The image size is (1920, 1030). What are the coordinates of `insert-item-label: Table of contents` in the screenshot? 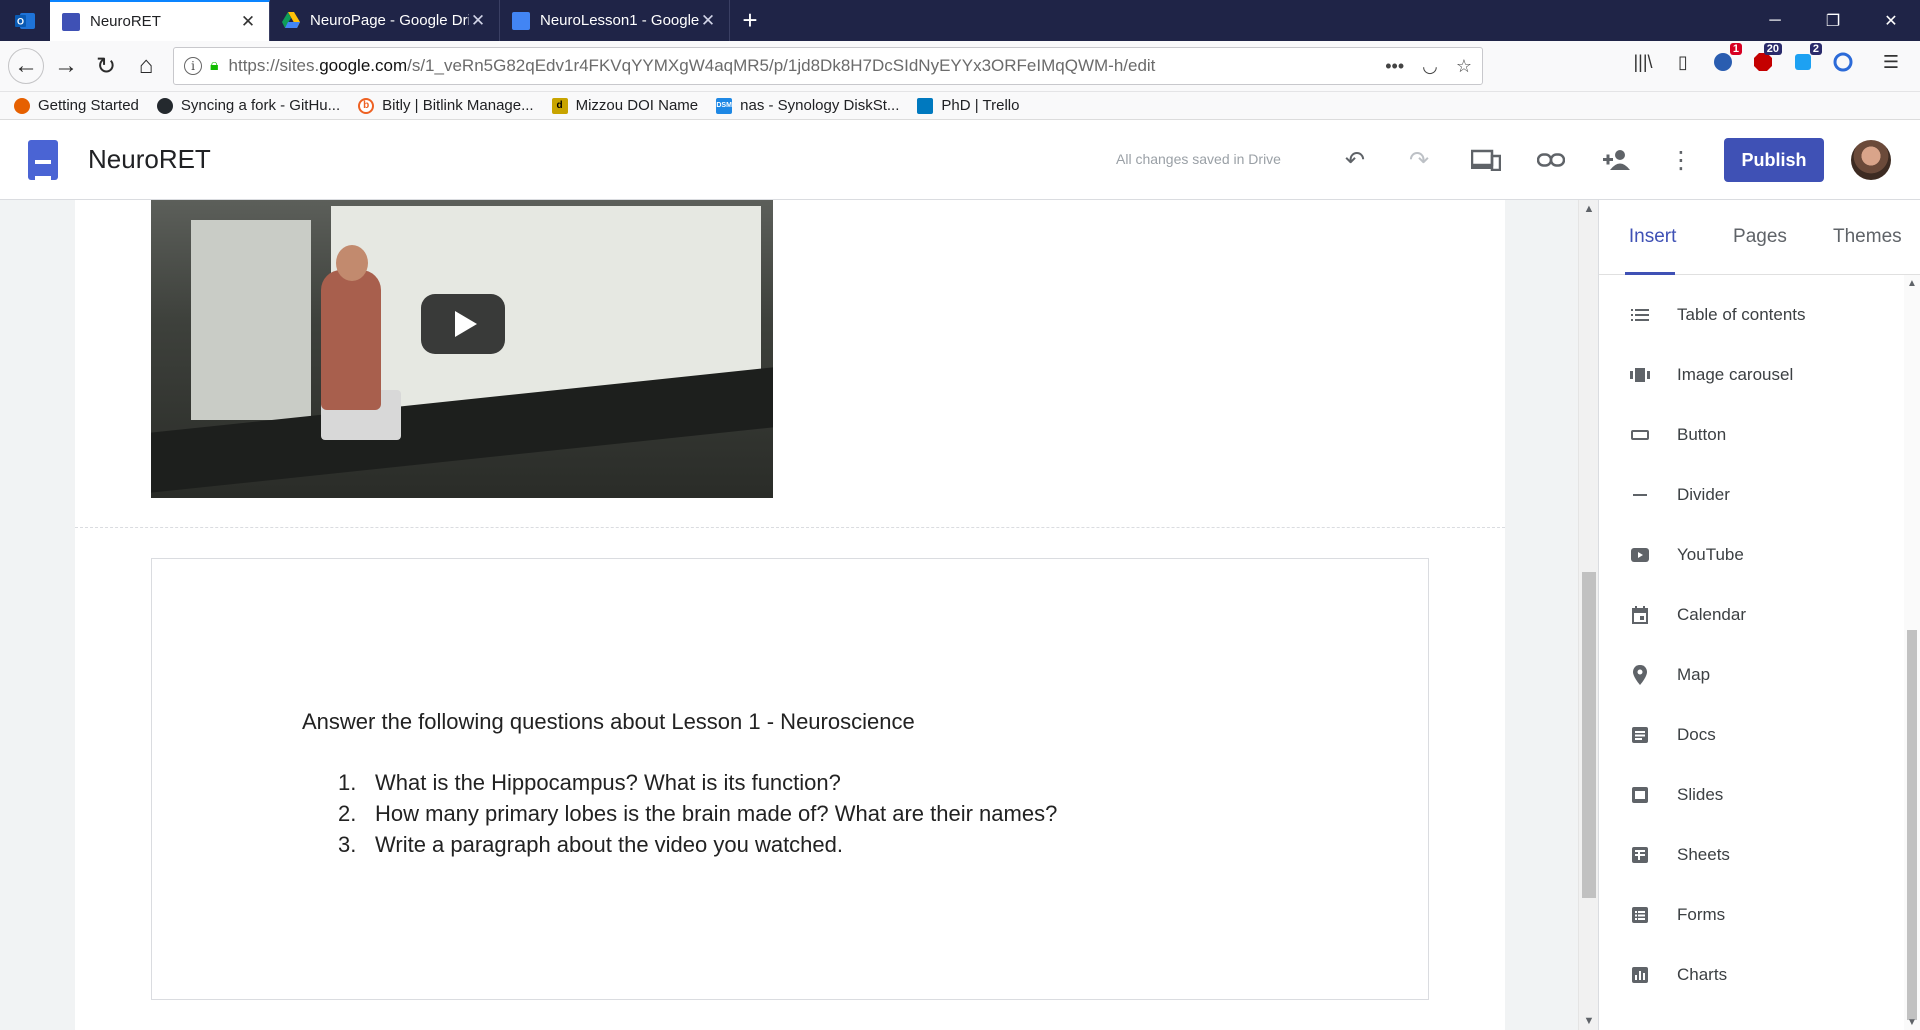 It's located at (1741, 314).